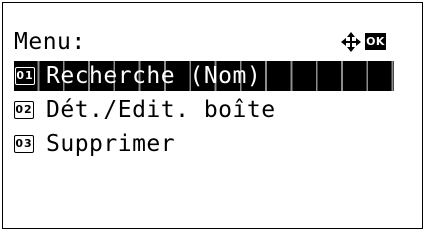 The width and height of the screenshot is (425, 240). What do you see at coordinates (50, 42) in the screenshot?
I see `menu-title: Menu:` at bounding box center [50, 42].